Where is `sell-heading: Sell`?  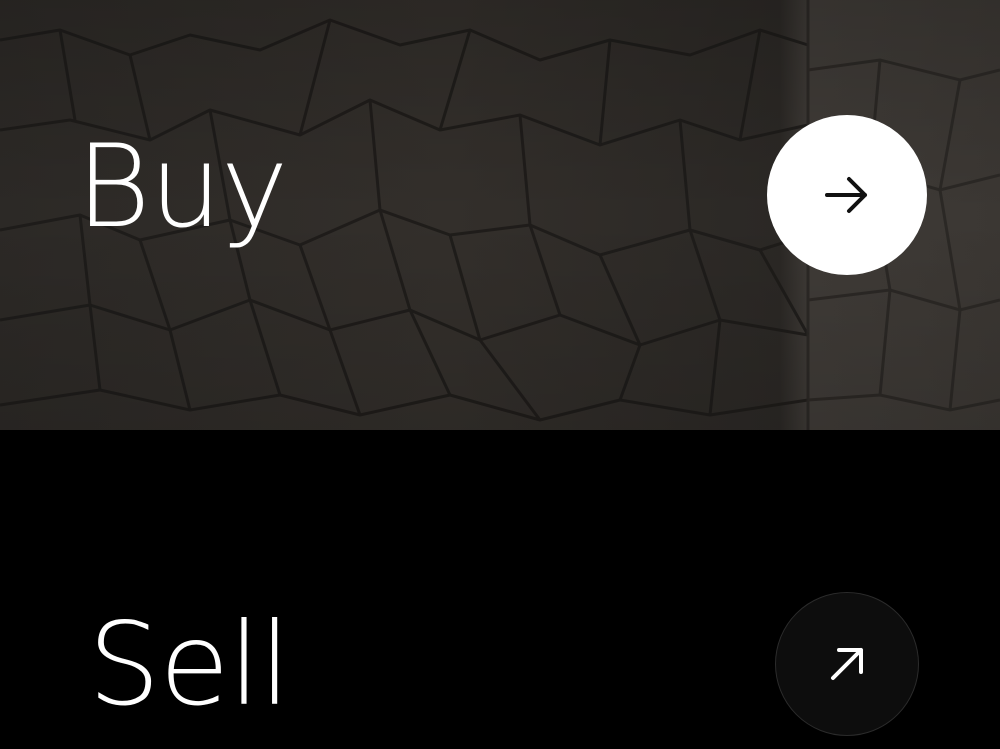
sell-heading: Sell is located at coordinates (189, 664).